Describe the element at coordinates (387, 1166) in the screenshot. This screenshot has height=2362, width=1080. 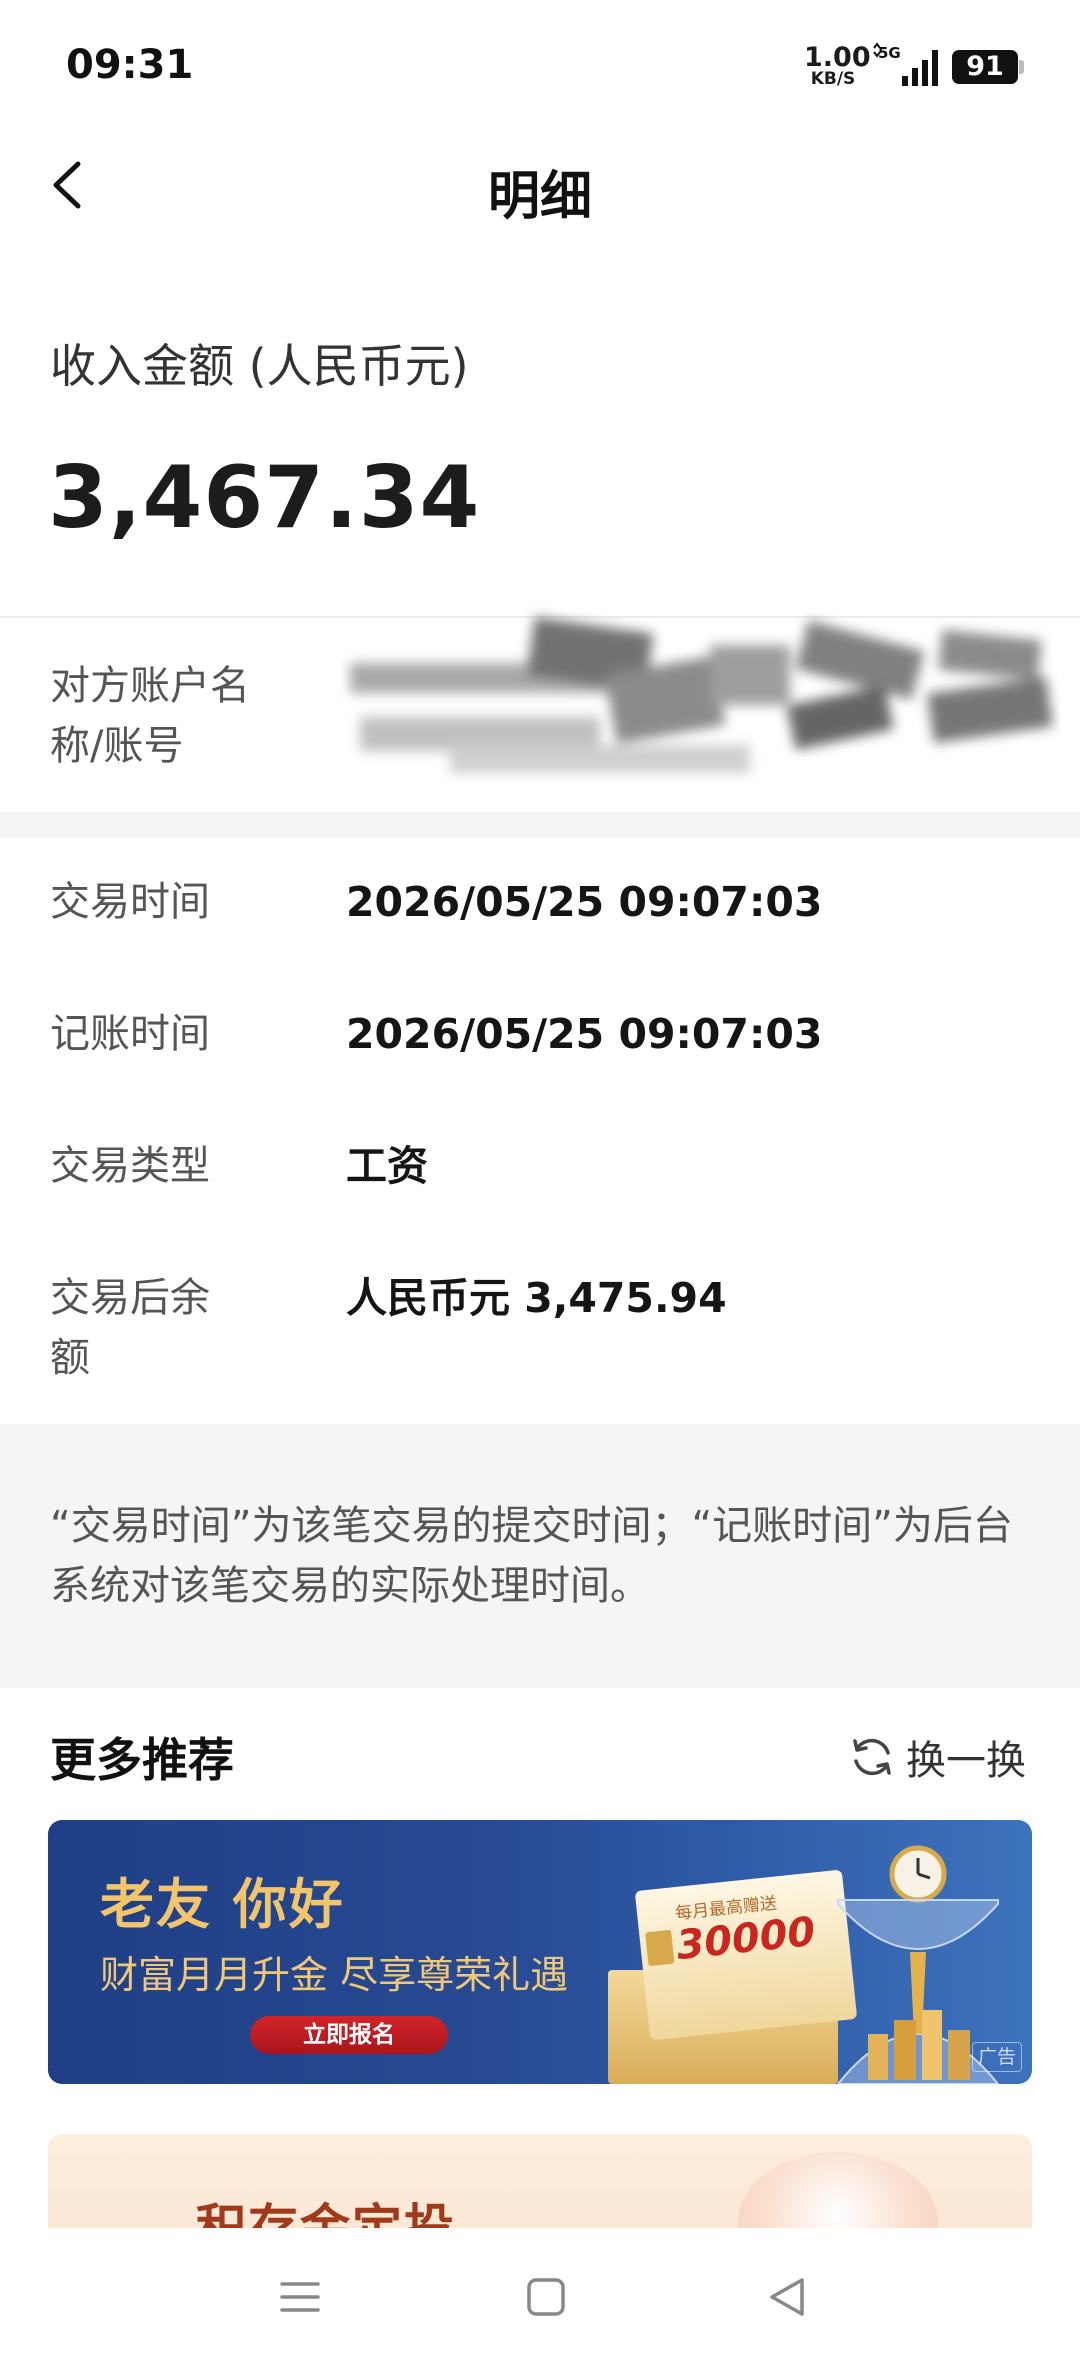
I see `detail-value-transaction-type: 工资` at that location.